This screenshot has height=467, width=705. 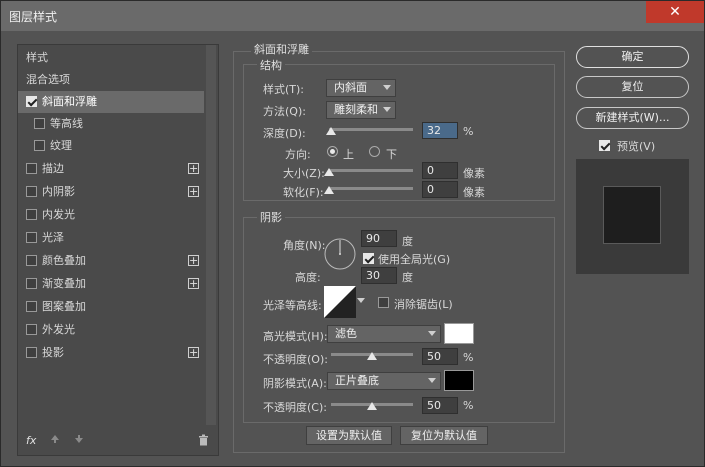 I want to click on depth-slider, so click(x=371, y=129).